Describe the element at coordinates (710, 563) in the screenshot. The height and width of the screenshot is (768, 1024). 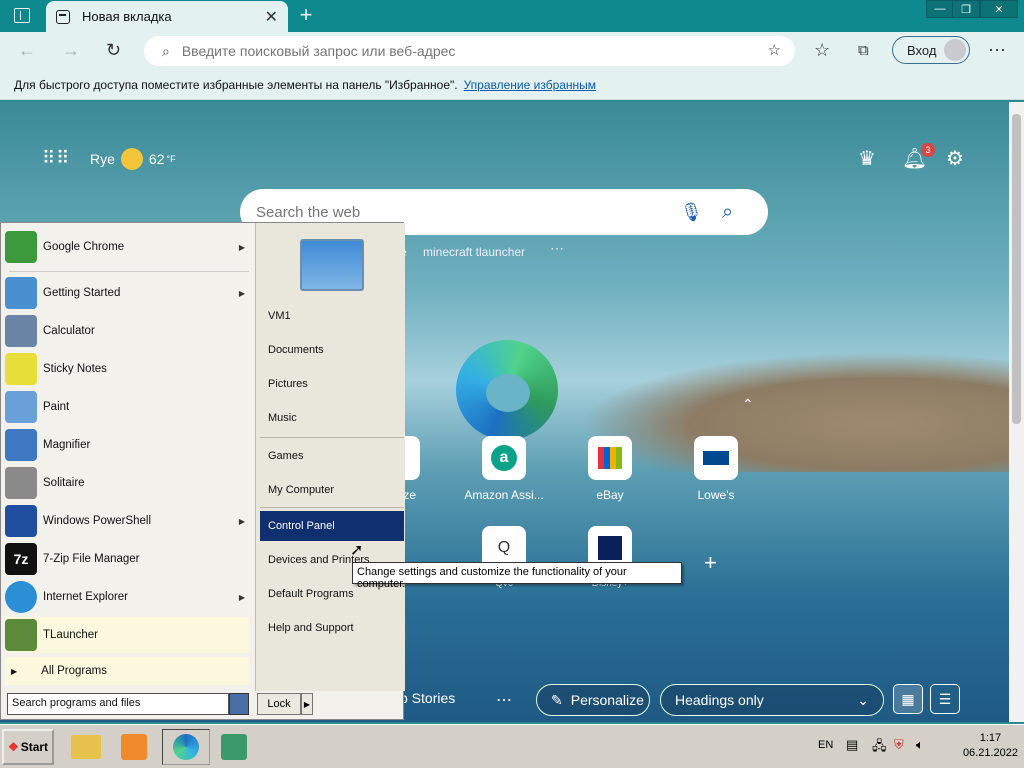
I see `add-quicklink-icon: +` at that location.